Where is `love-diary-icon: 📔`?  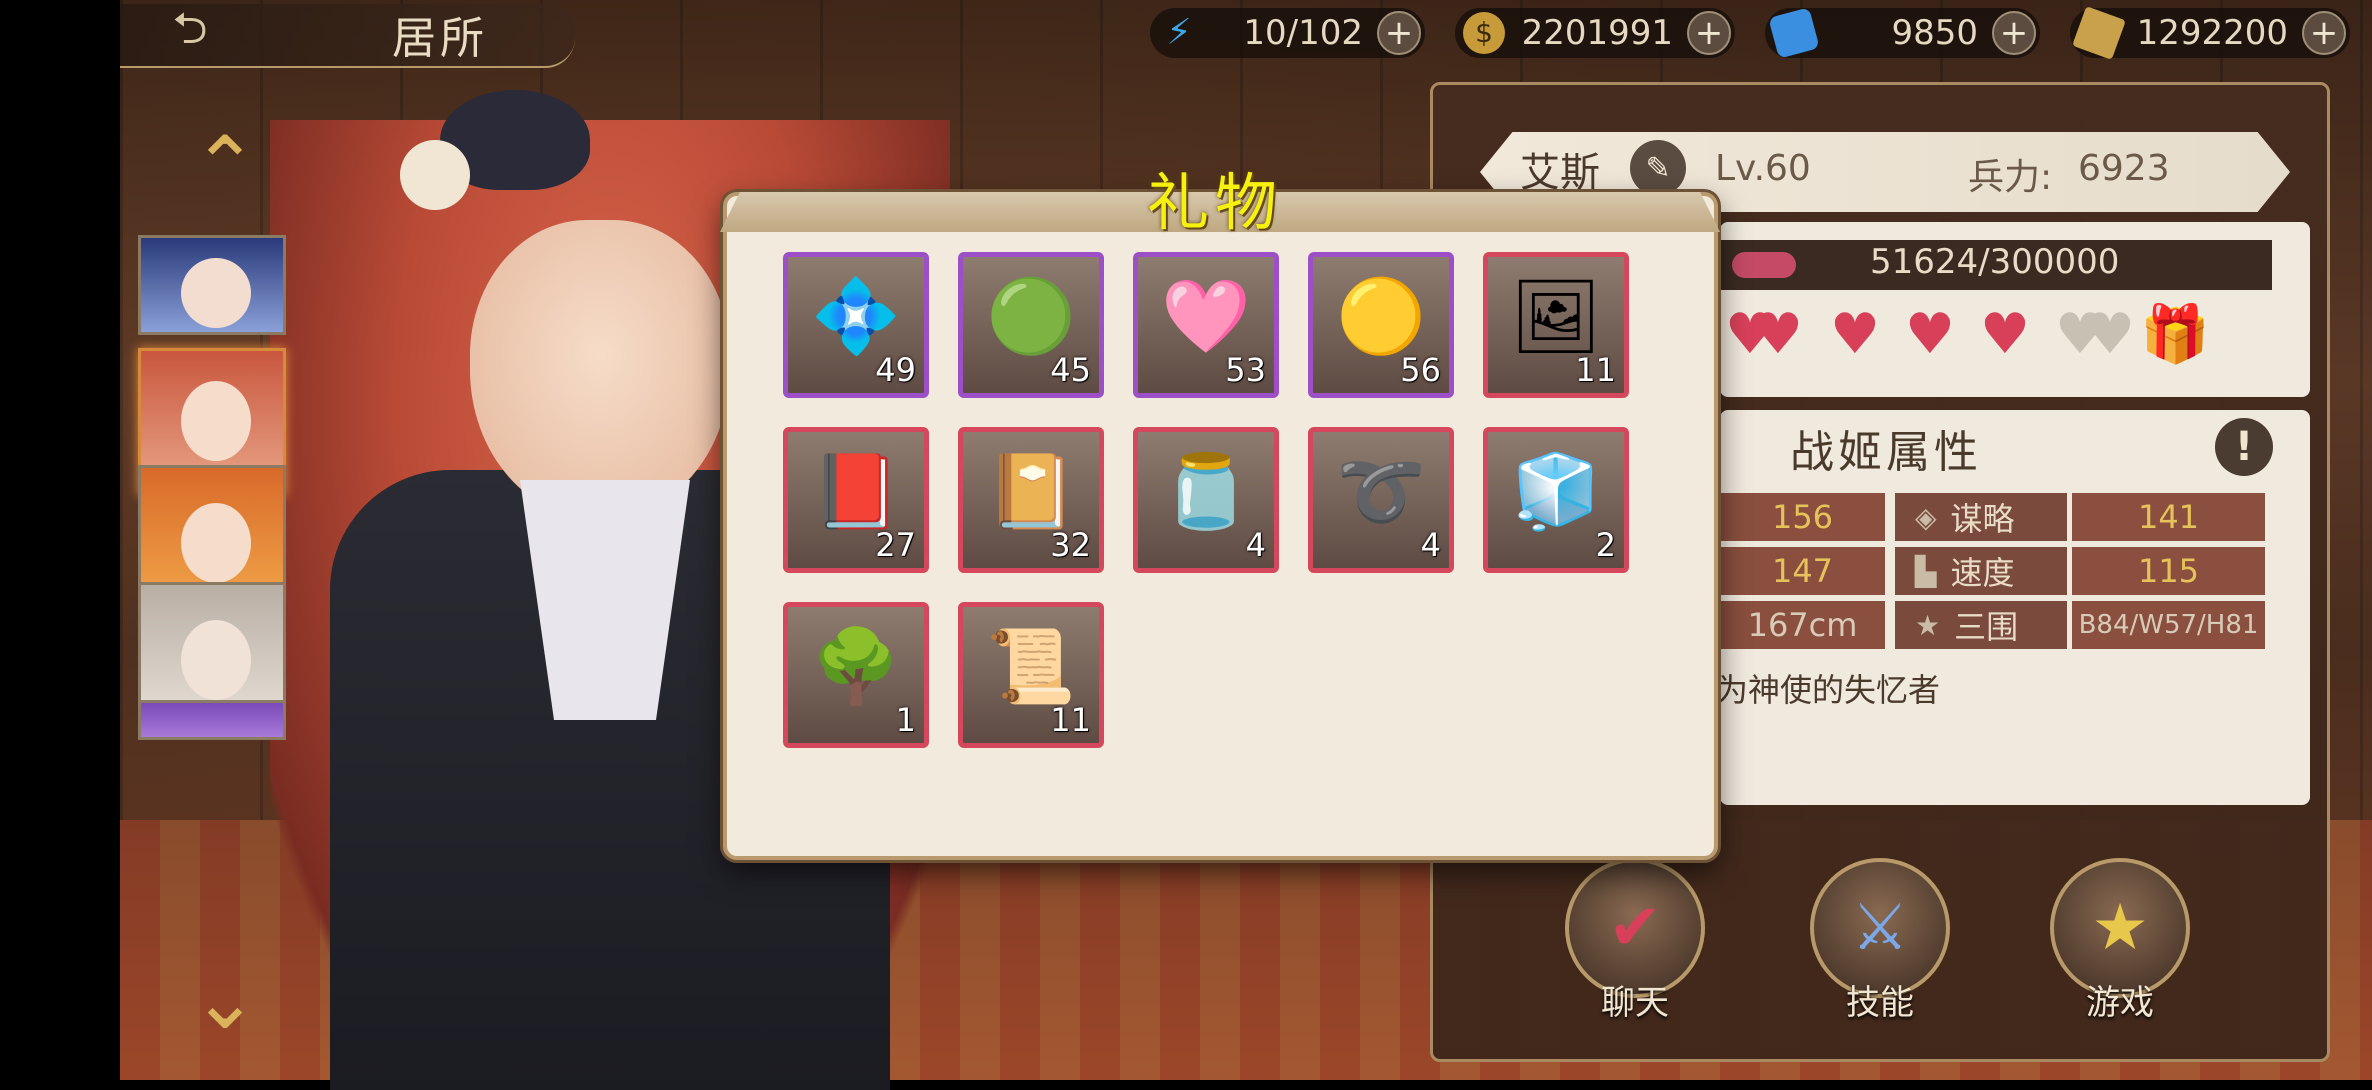 love-diary-icon: 📔 is located at coordinates (1031, 491).